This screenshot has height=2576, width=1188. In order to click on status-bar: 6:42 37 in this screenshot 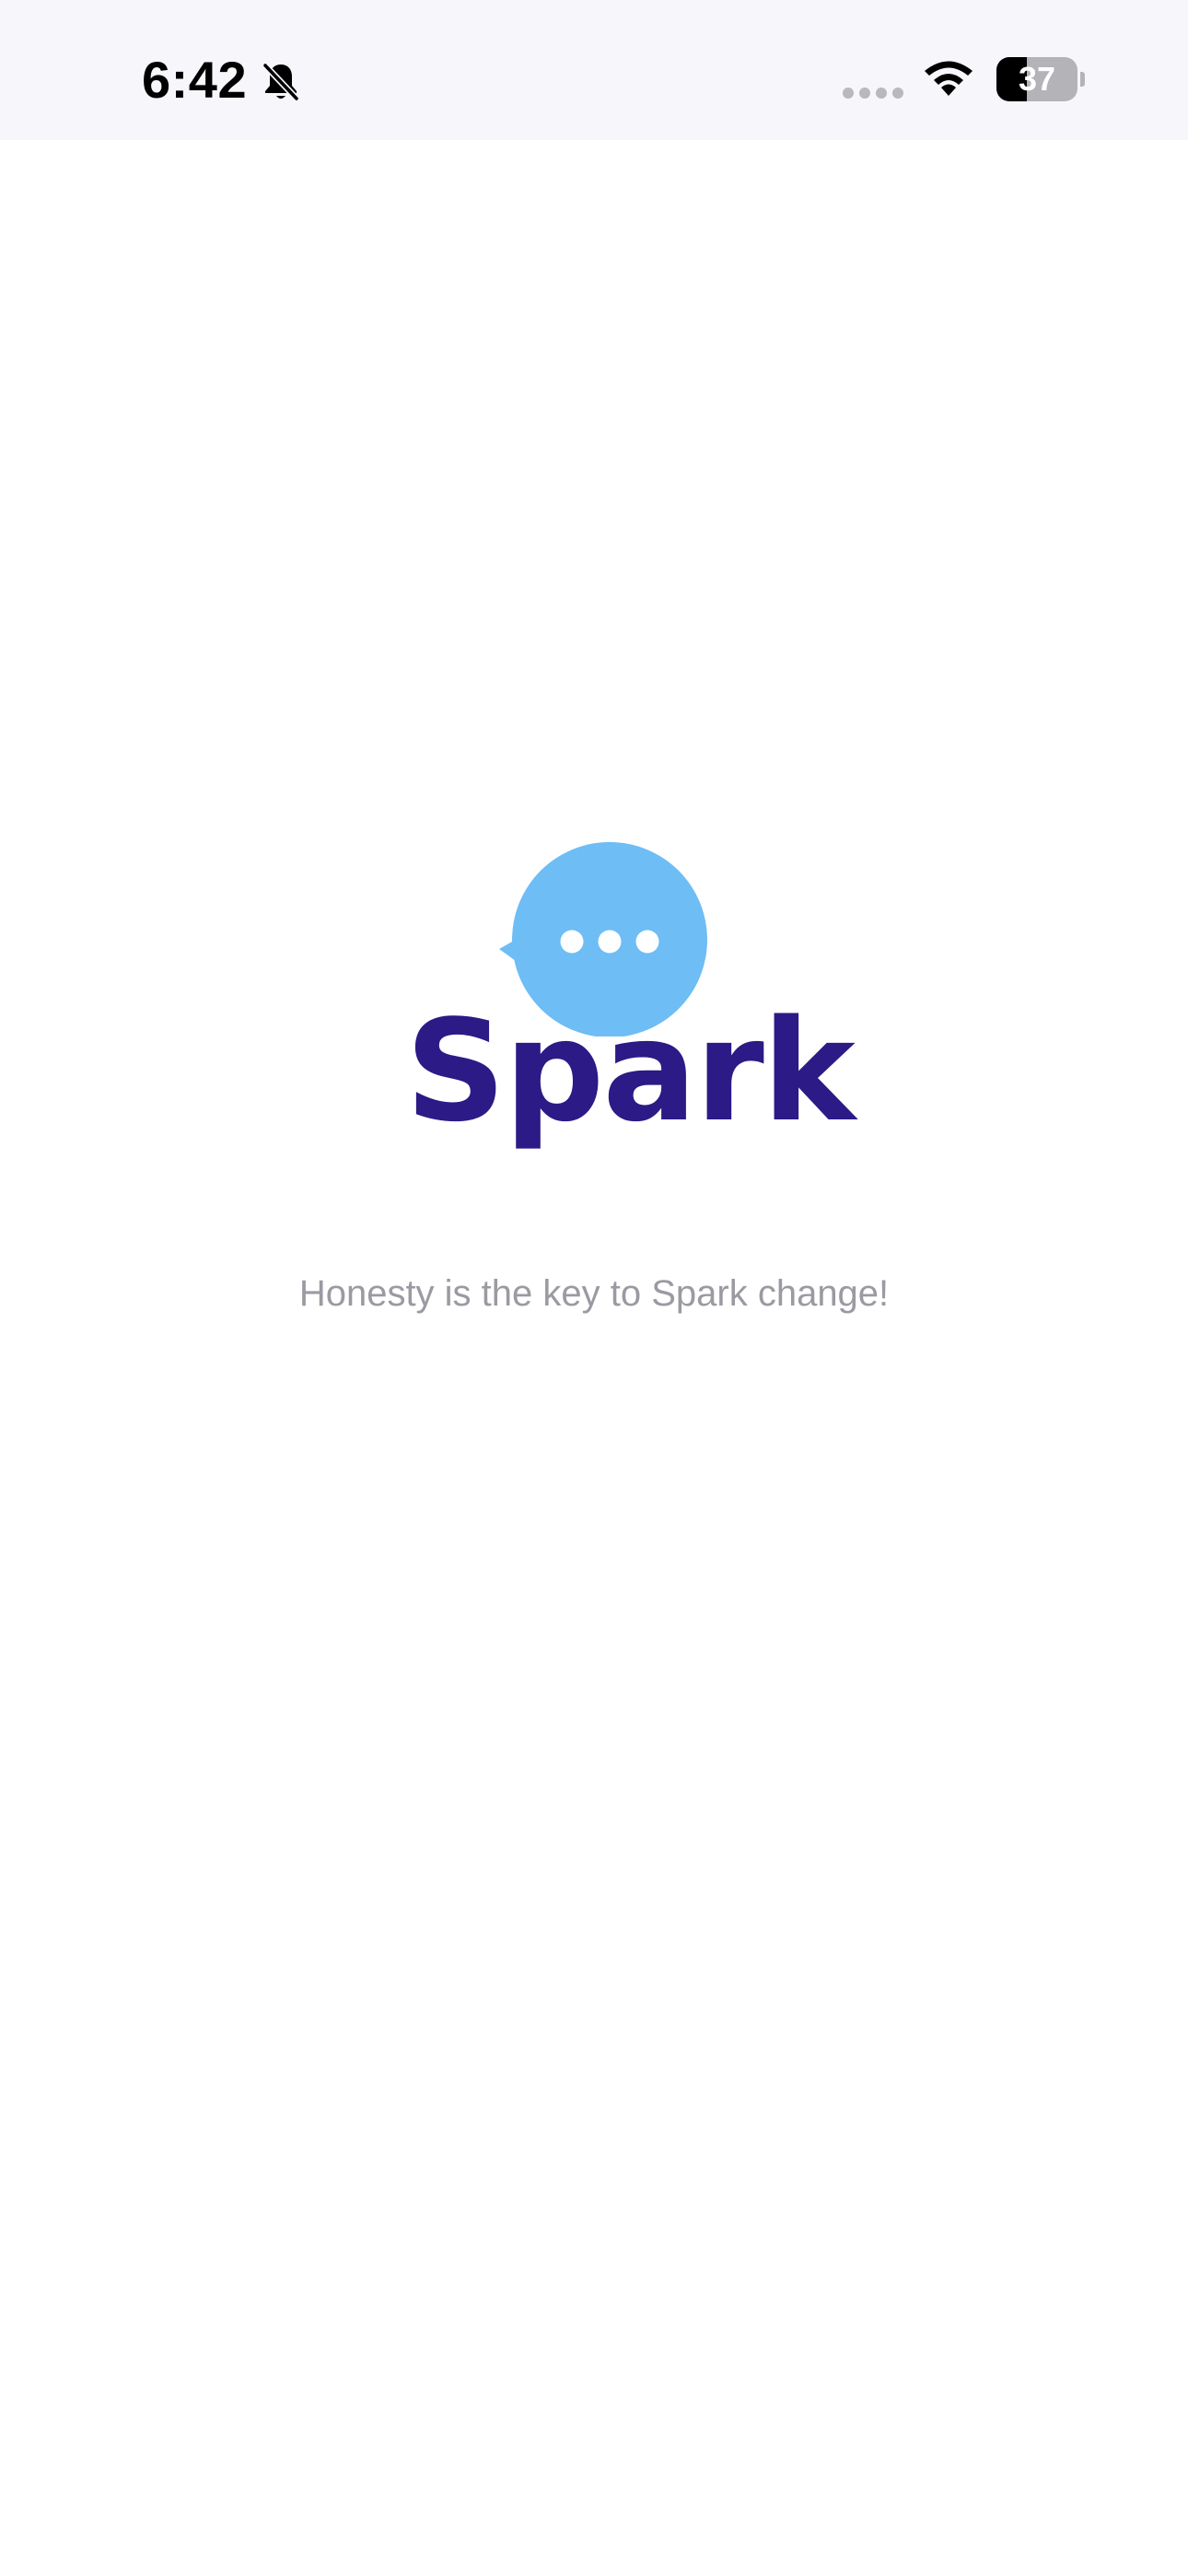, I will do `click(594, 70)`.